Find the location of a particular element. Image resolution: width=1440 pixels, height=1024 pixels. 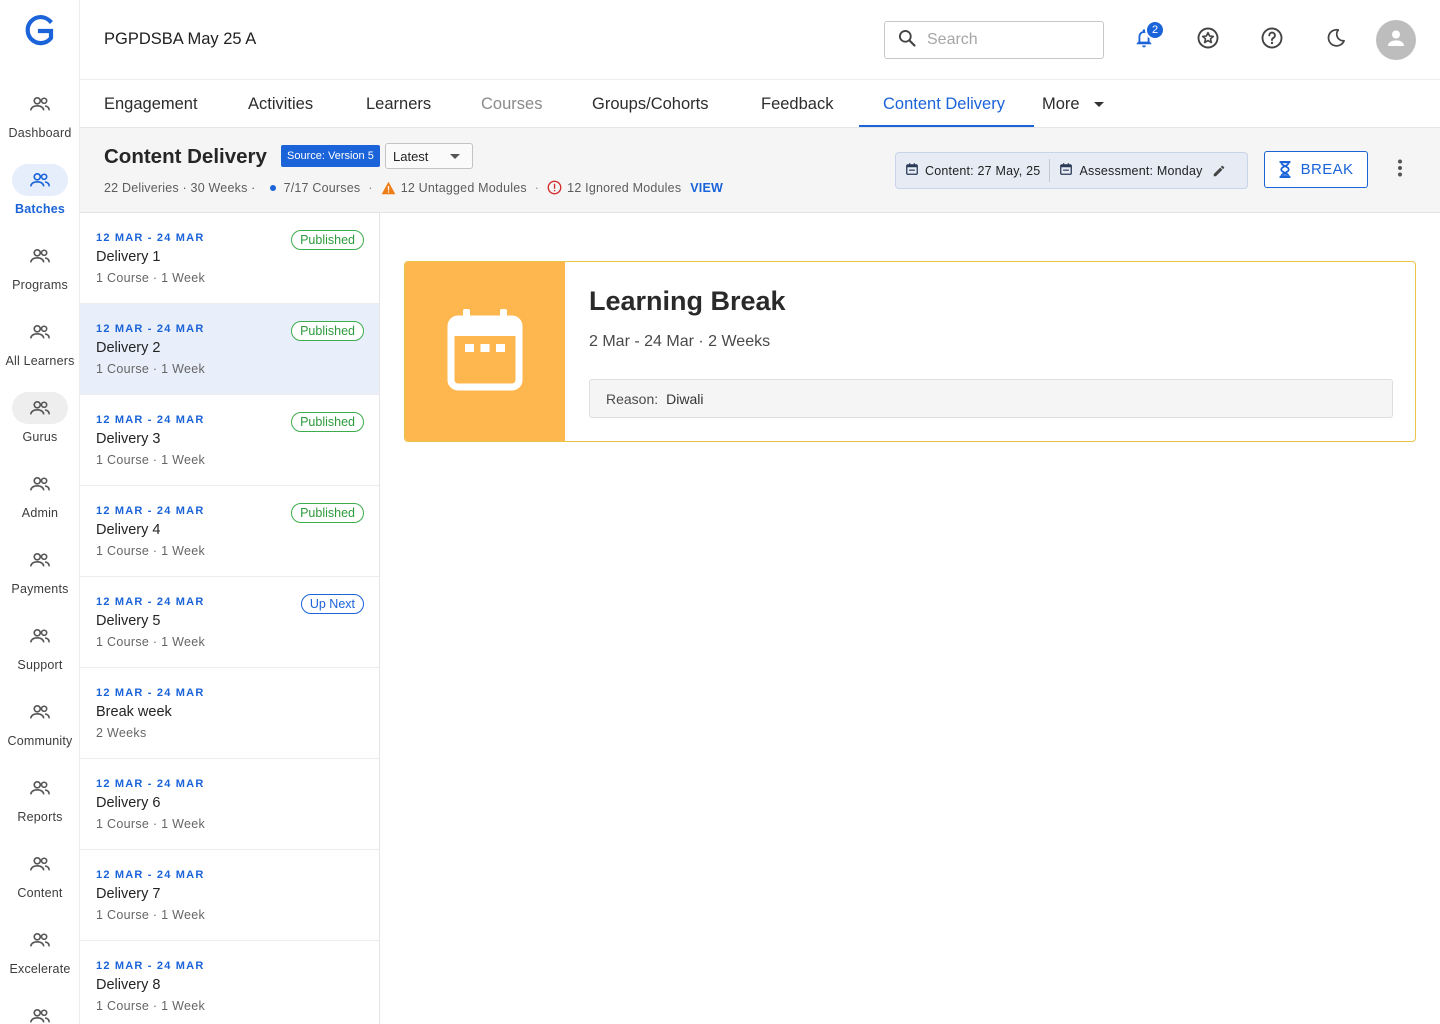

version-select-value: Latest is located at coordinates (411, 156).